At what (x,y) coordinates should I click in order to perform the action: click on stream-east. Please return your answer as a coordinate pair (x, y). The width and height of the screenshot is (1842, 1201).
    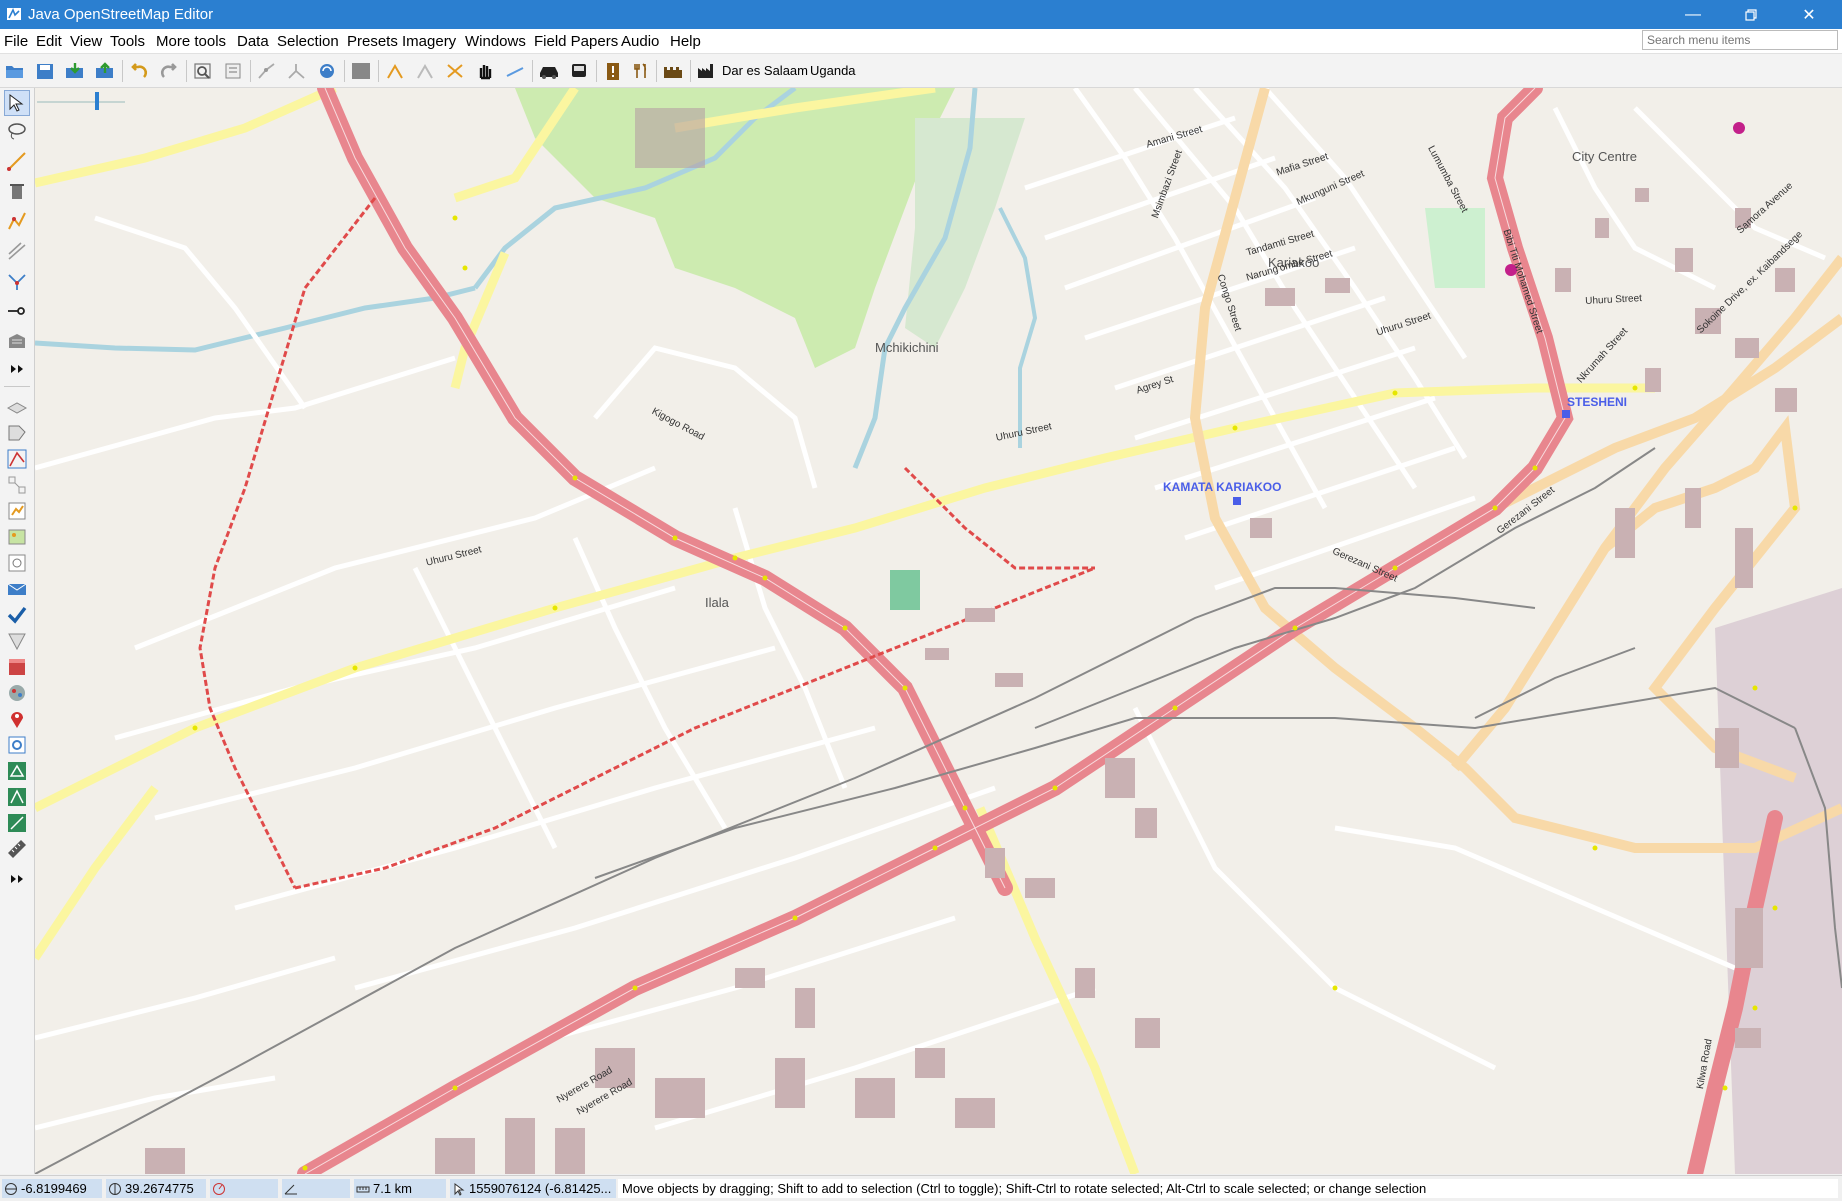
    Looking at the image, I should click on (1018, 327).